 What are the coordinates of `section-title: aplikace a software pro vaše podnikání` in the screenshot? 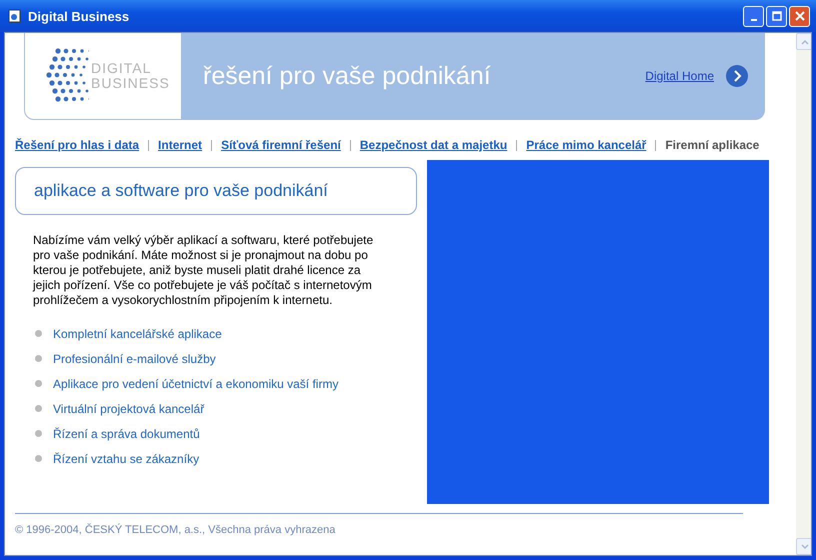 It's located at (216, 191).